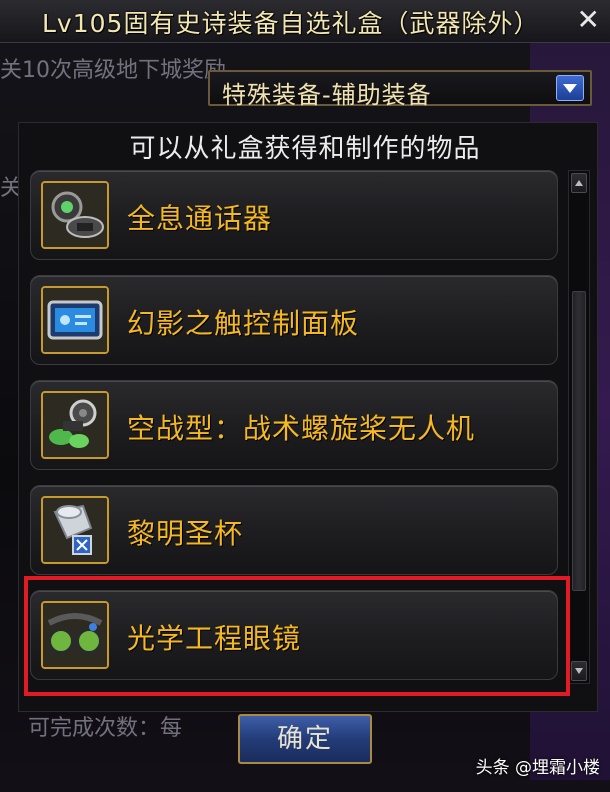  I want to click on item-label: 空战型：战术螺旋桨无人机, so click(301, 428).